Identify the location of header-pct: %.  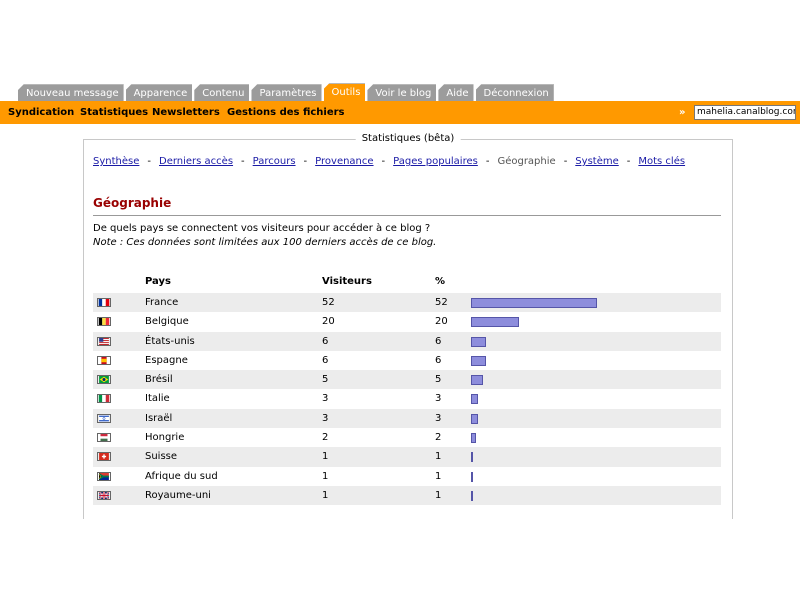
(440, 281).